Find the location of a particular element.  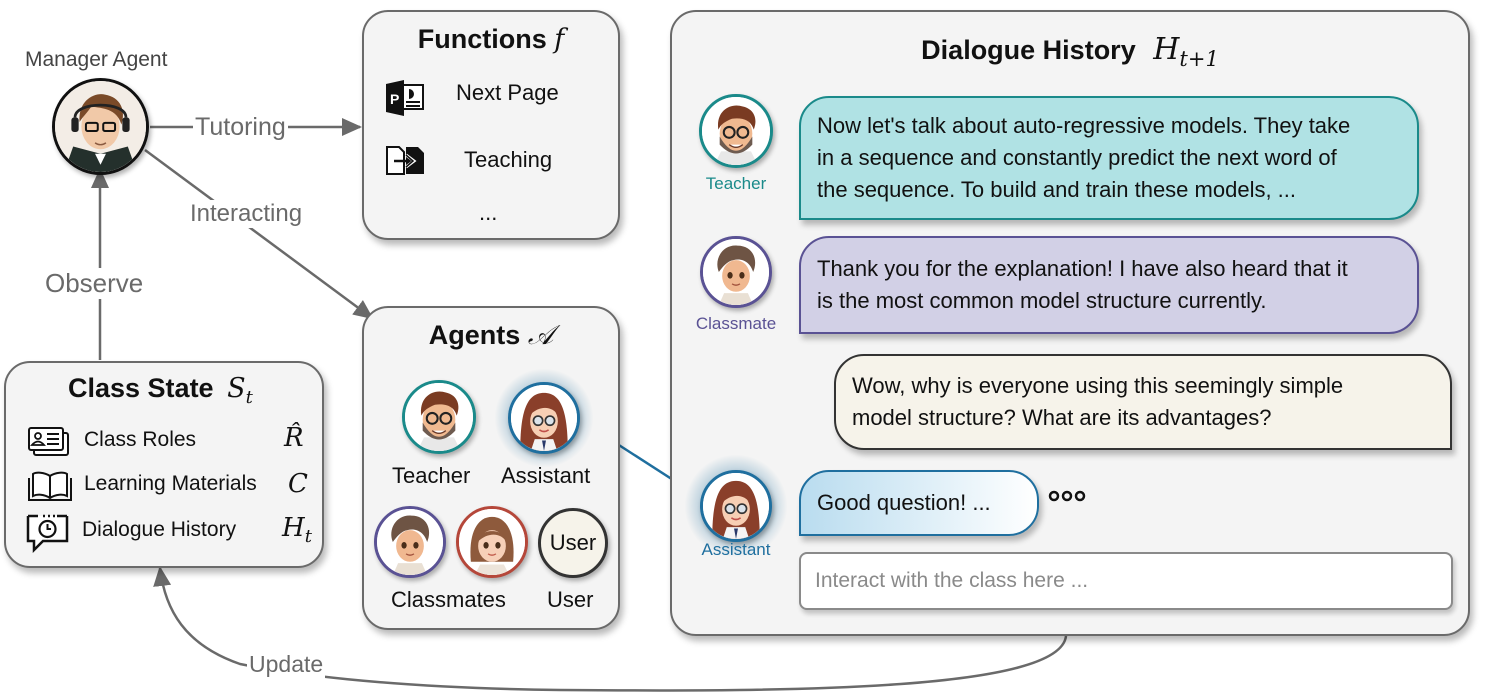

chat-clock-icon is located at coordinates (48, 535).